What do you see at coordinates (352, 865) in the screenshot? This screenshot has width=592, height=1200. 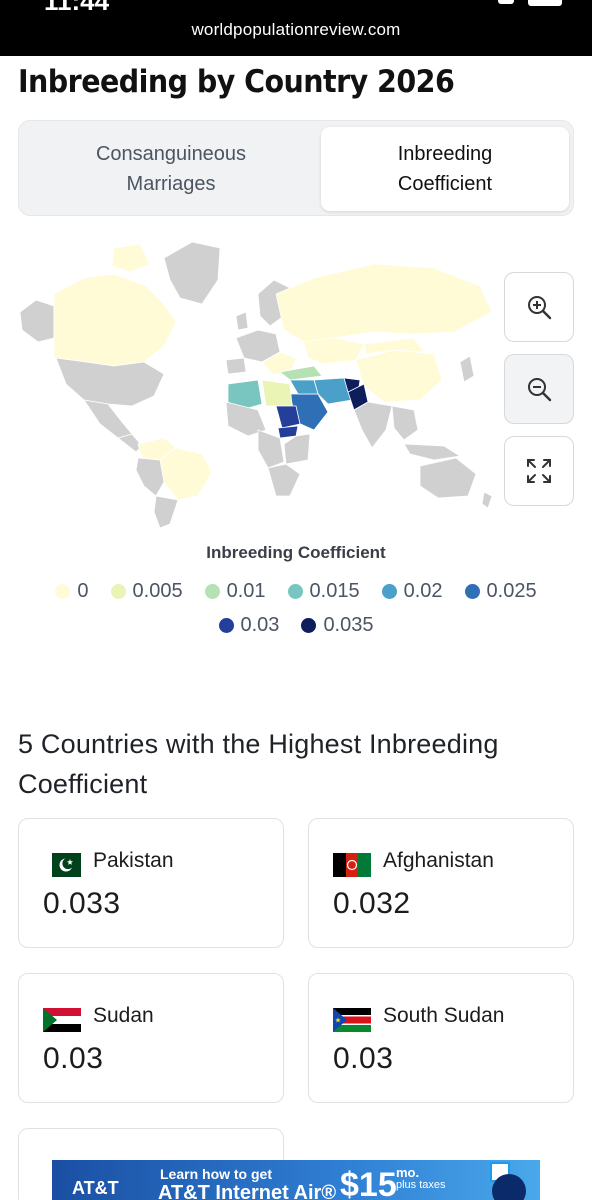 I see `afghanistan-flag-icon` at bounding box center [352, 865].